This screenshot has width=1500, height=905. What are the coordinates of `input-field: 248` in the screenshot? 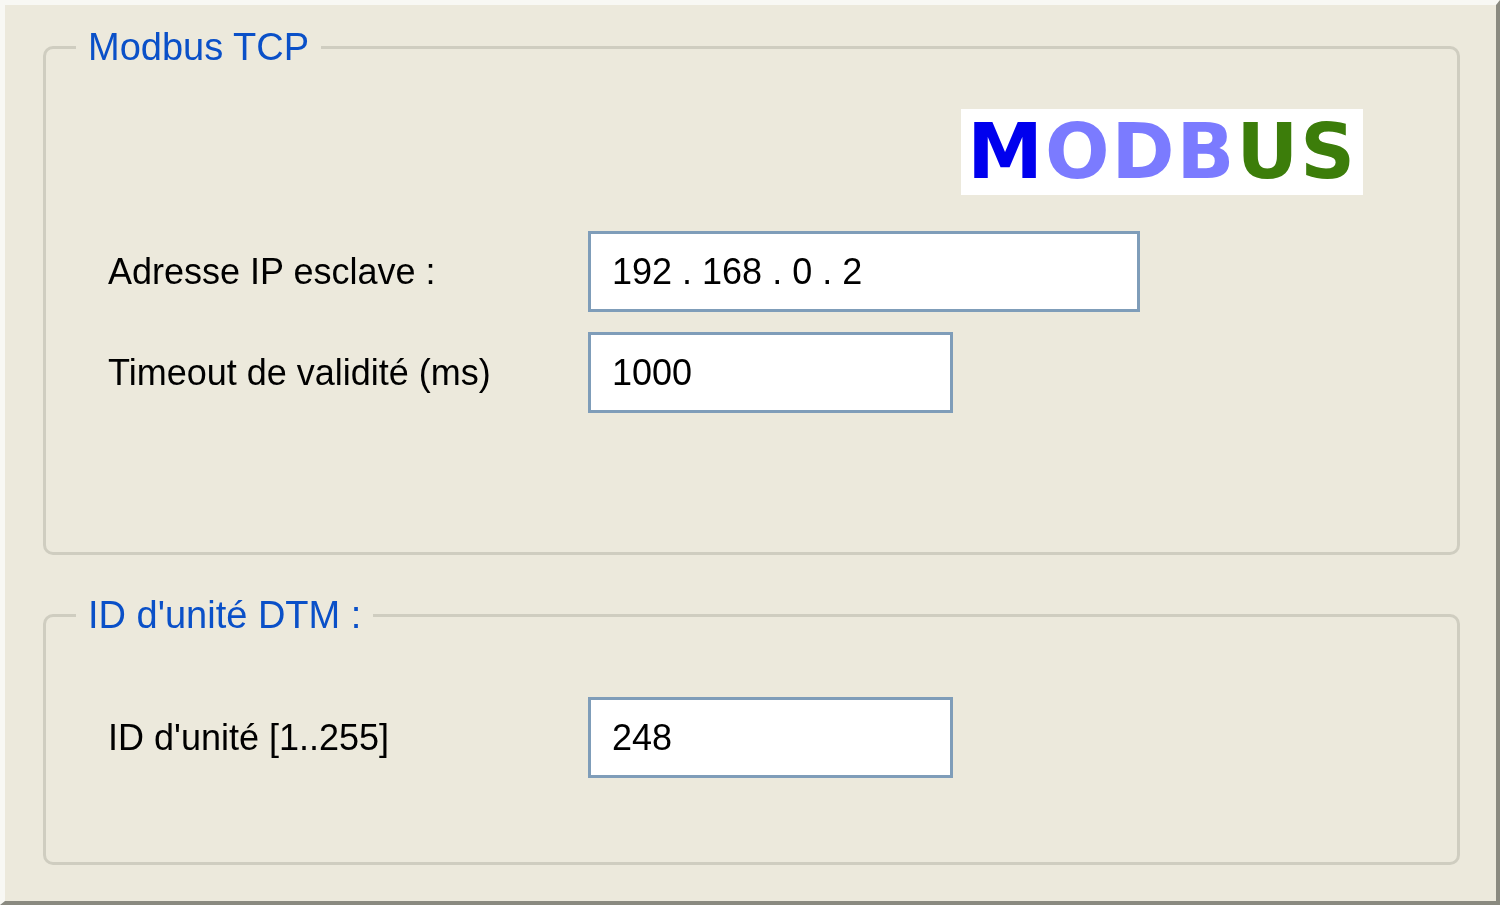 It's located at (770, 737).